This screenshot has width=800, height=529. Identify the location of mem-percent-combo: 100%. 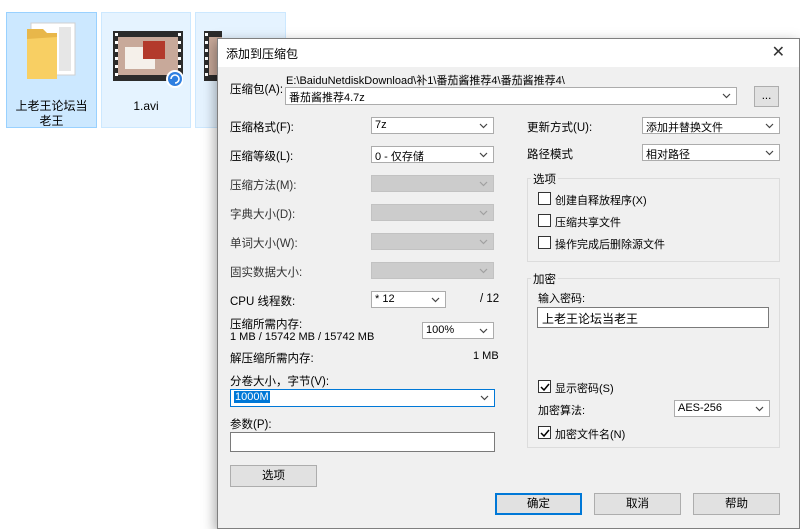
(458, 330).